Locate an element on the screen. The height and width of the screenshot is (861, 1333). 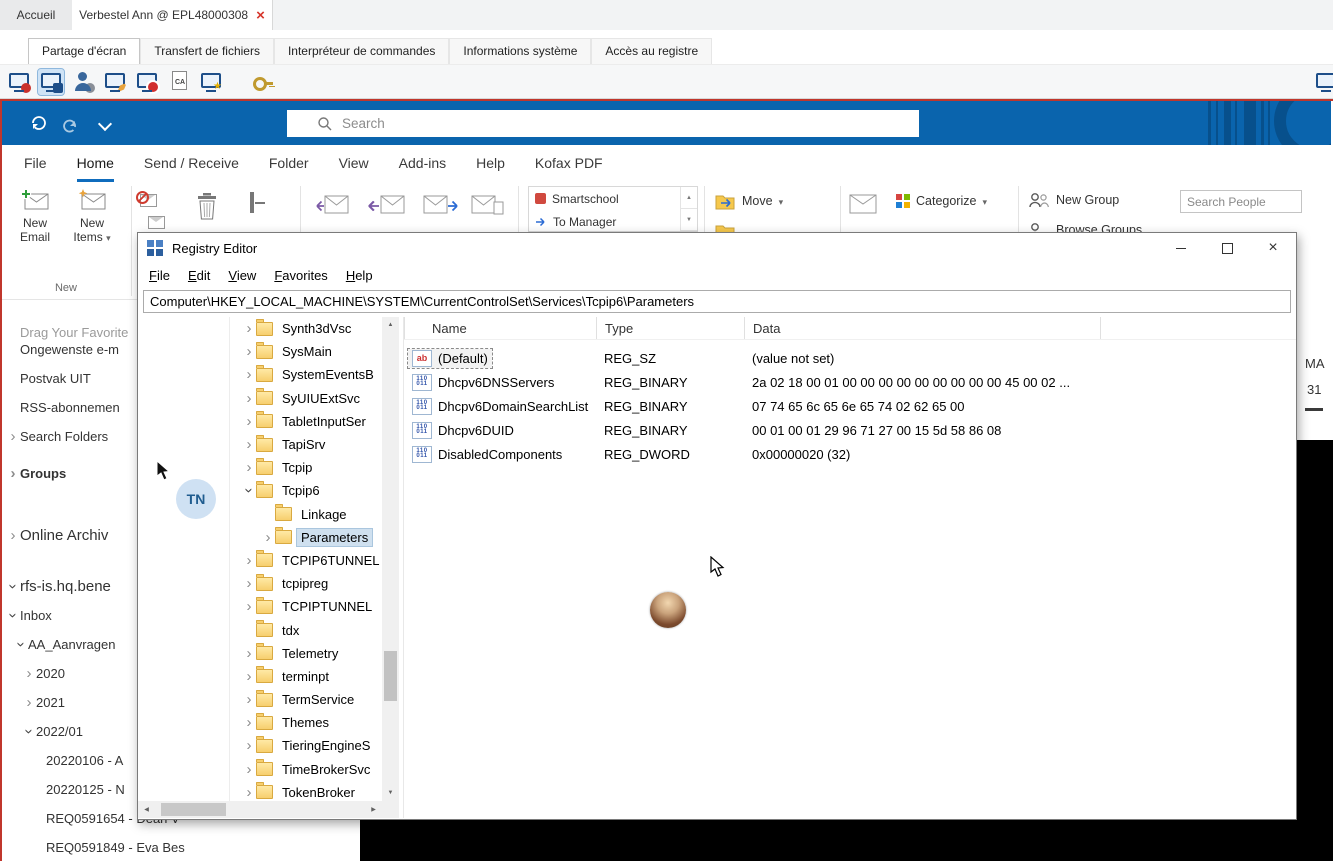
scrollbar-thumb is located at coordinates (193, 809).